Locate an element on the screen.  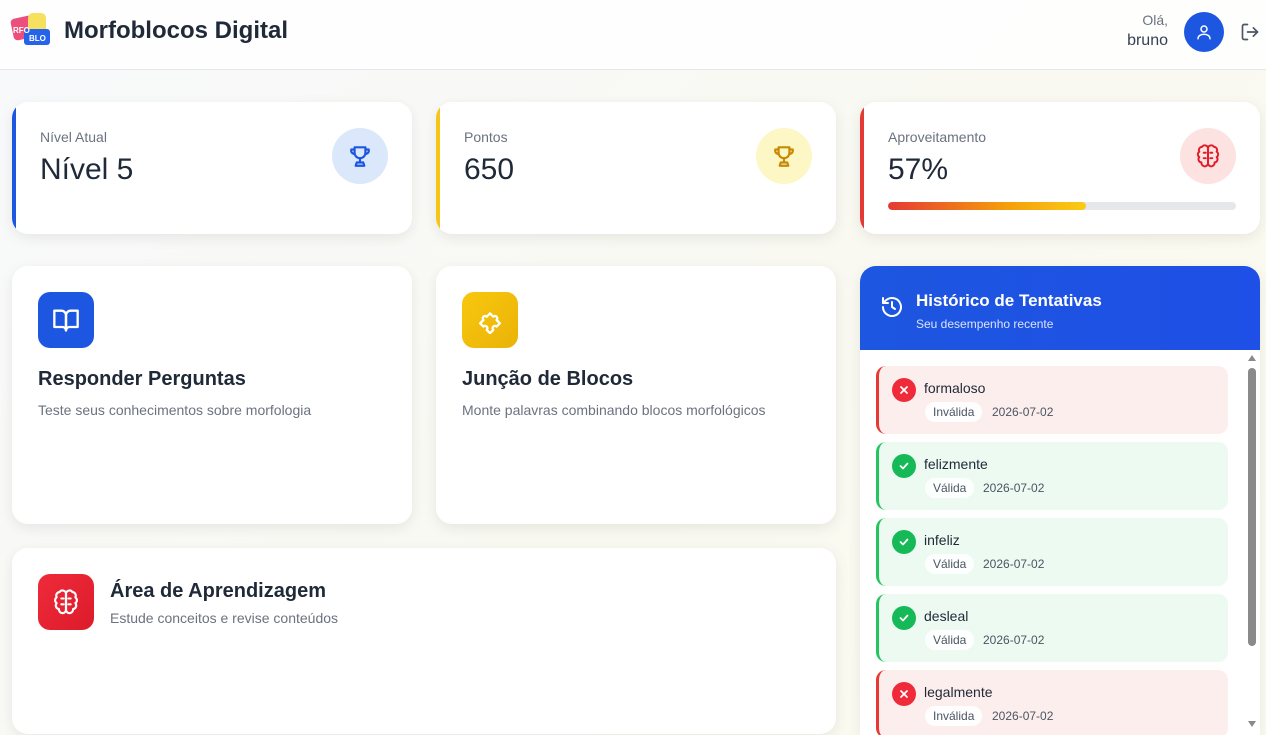
history-scrollbar is located at coordinates (1252, 542).